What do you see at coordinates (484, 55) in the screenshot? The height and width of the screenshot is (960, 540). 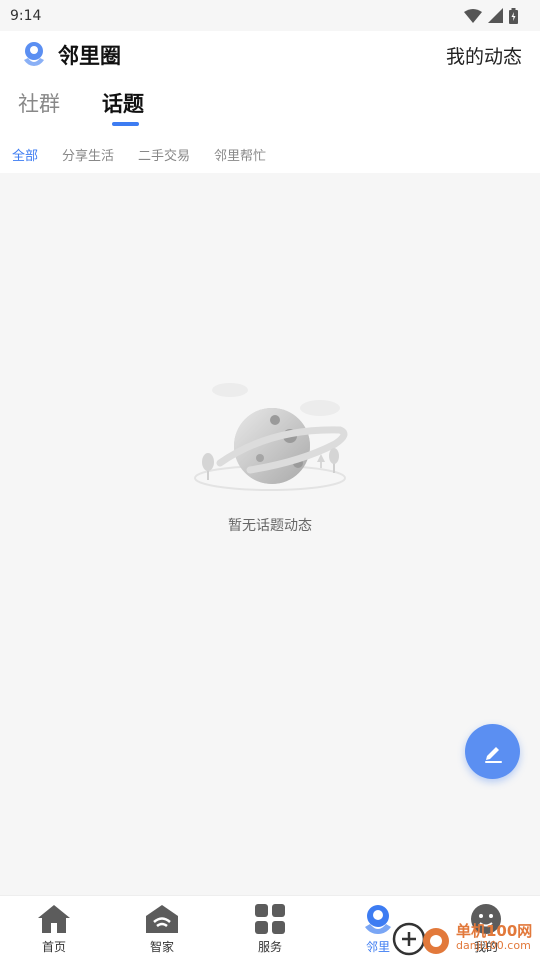 I see `my-activity-link: 我的动态` at bounding box center [484, 55].